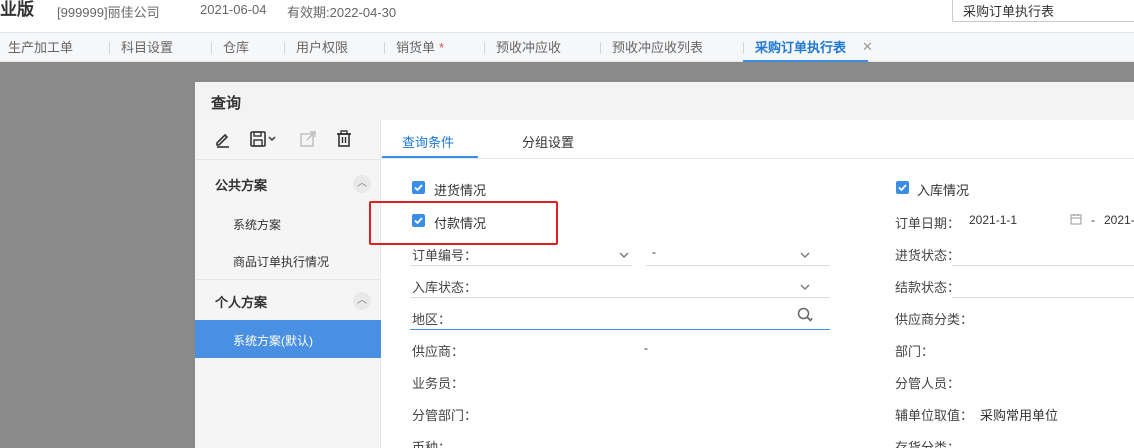 The width and height of the screenshot is (1134, 448). What do you see at coordinates (620, 329) in the screenshot?
I see `region-input` at bounding box center [620, 329].